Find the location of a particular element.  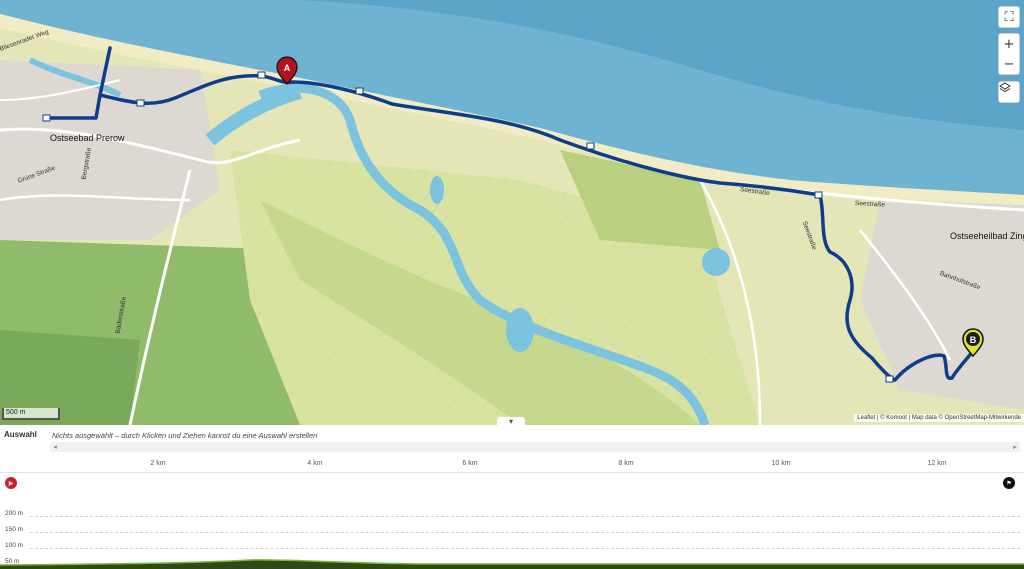

map-scale: 500 m is located at coordinates (31, 414).